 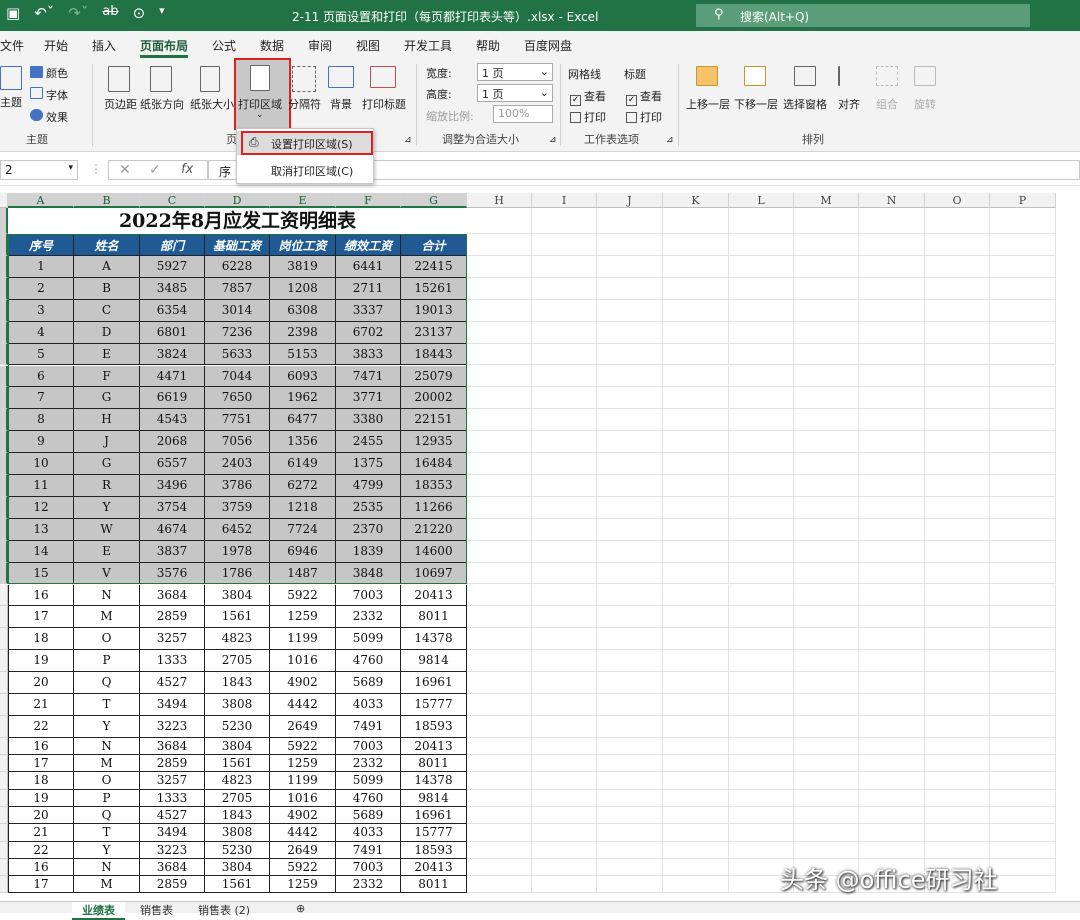 I want to click on table-cell: 3684, so click(x=172, y=746).